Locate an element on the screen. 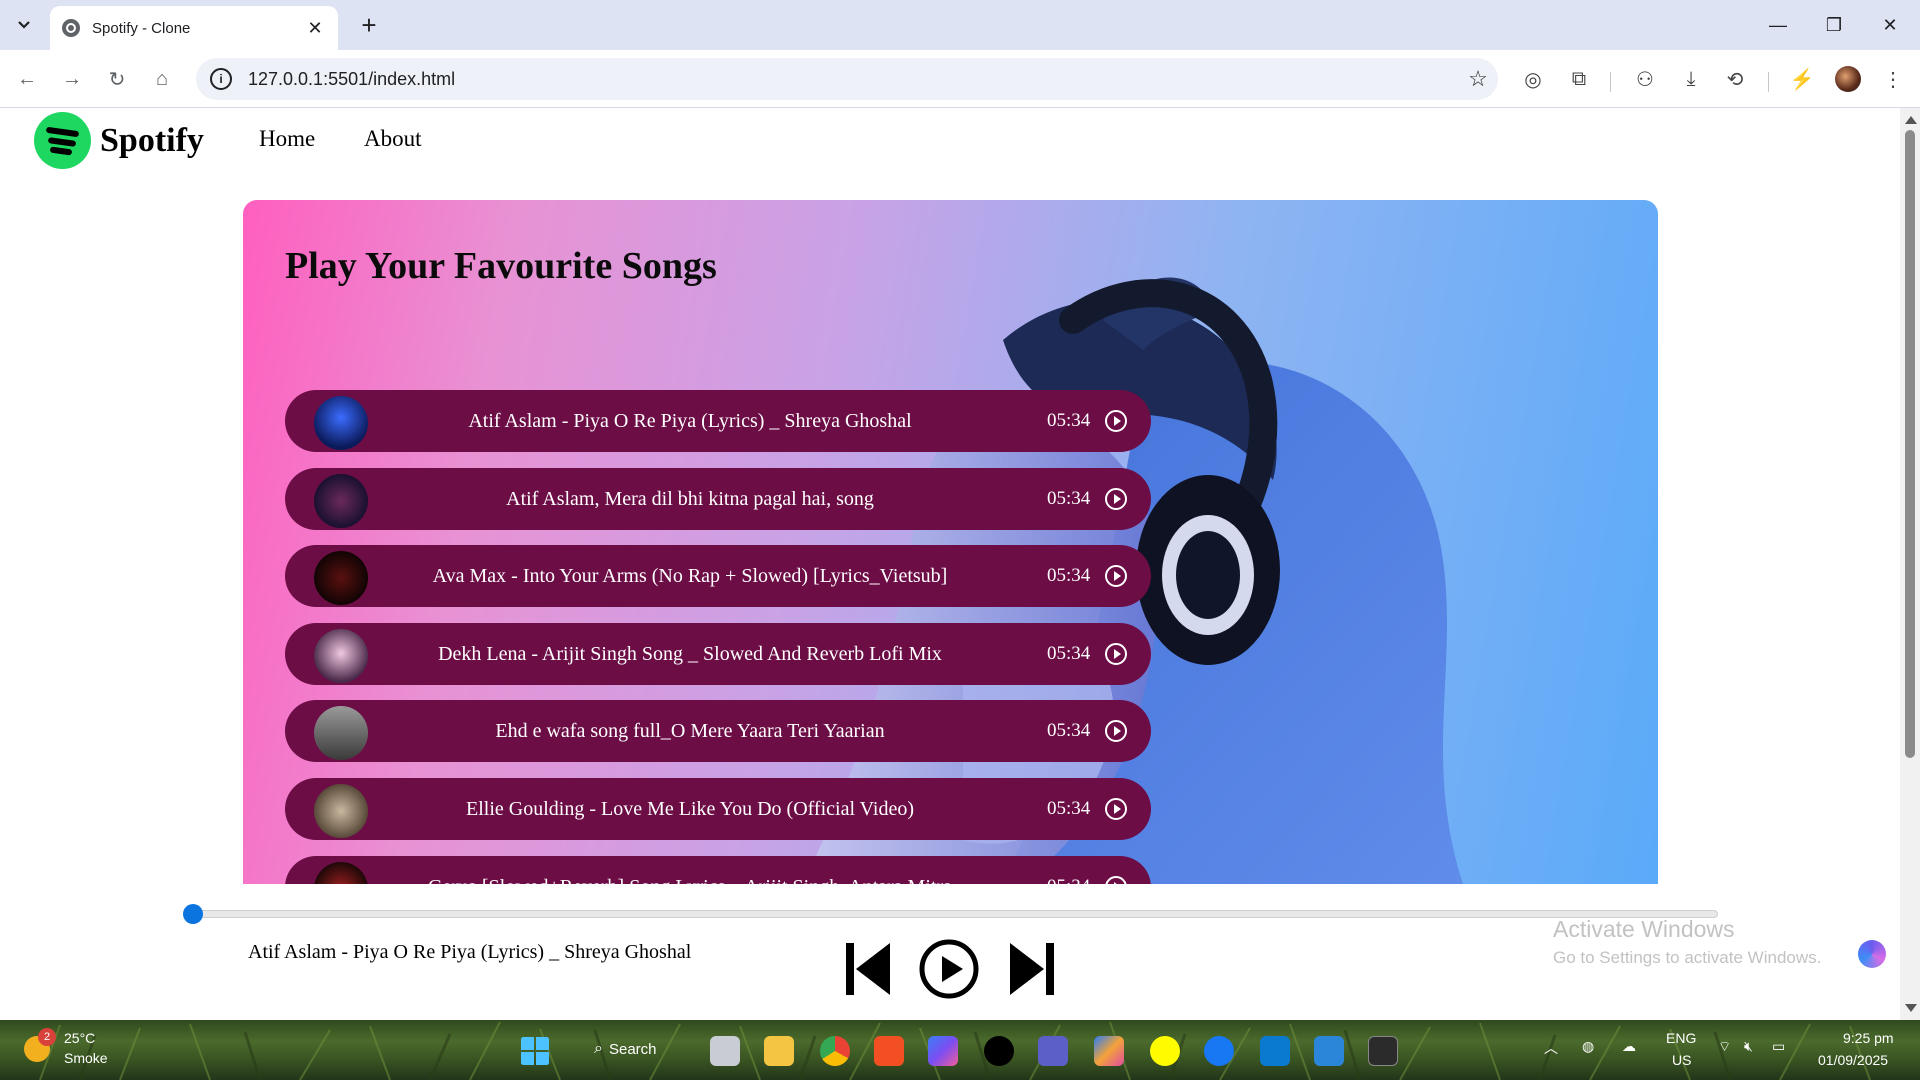  bookmark-star-icon: ☆ is located at coordinates (1478, 79).